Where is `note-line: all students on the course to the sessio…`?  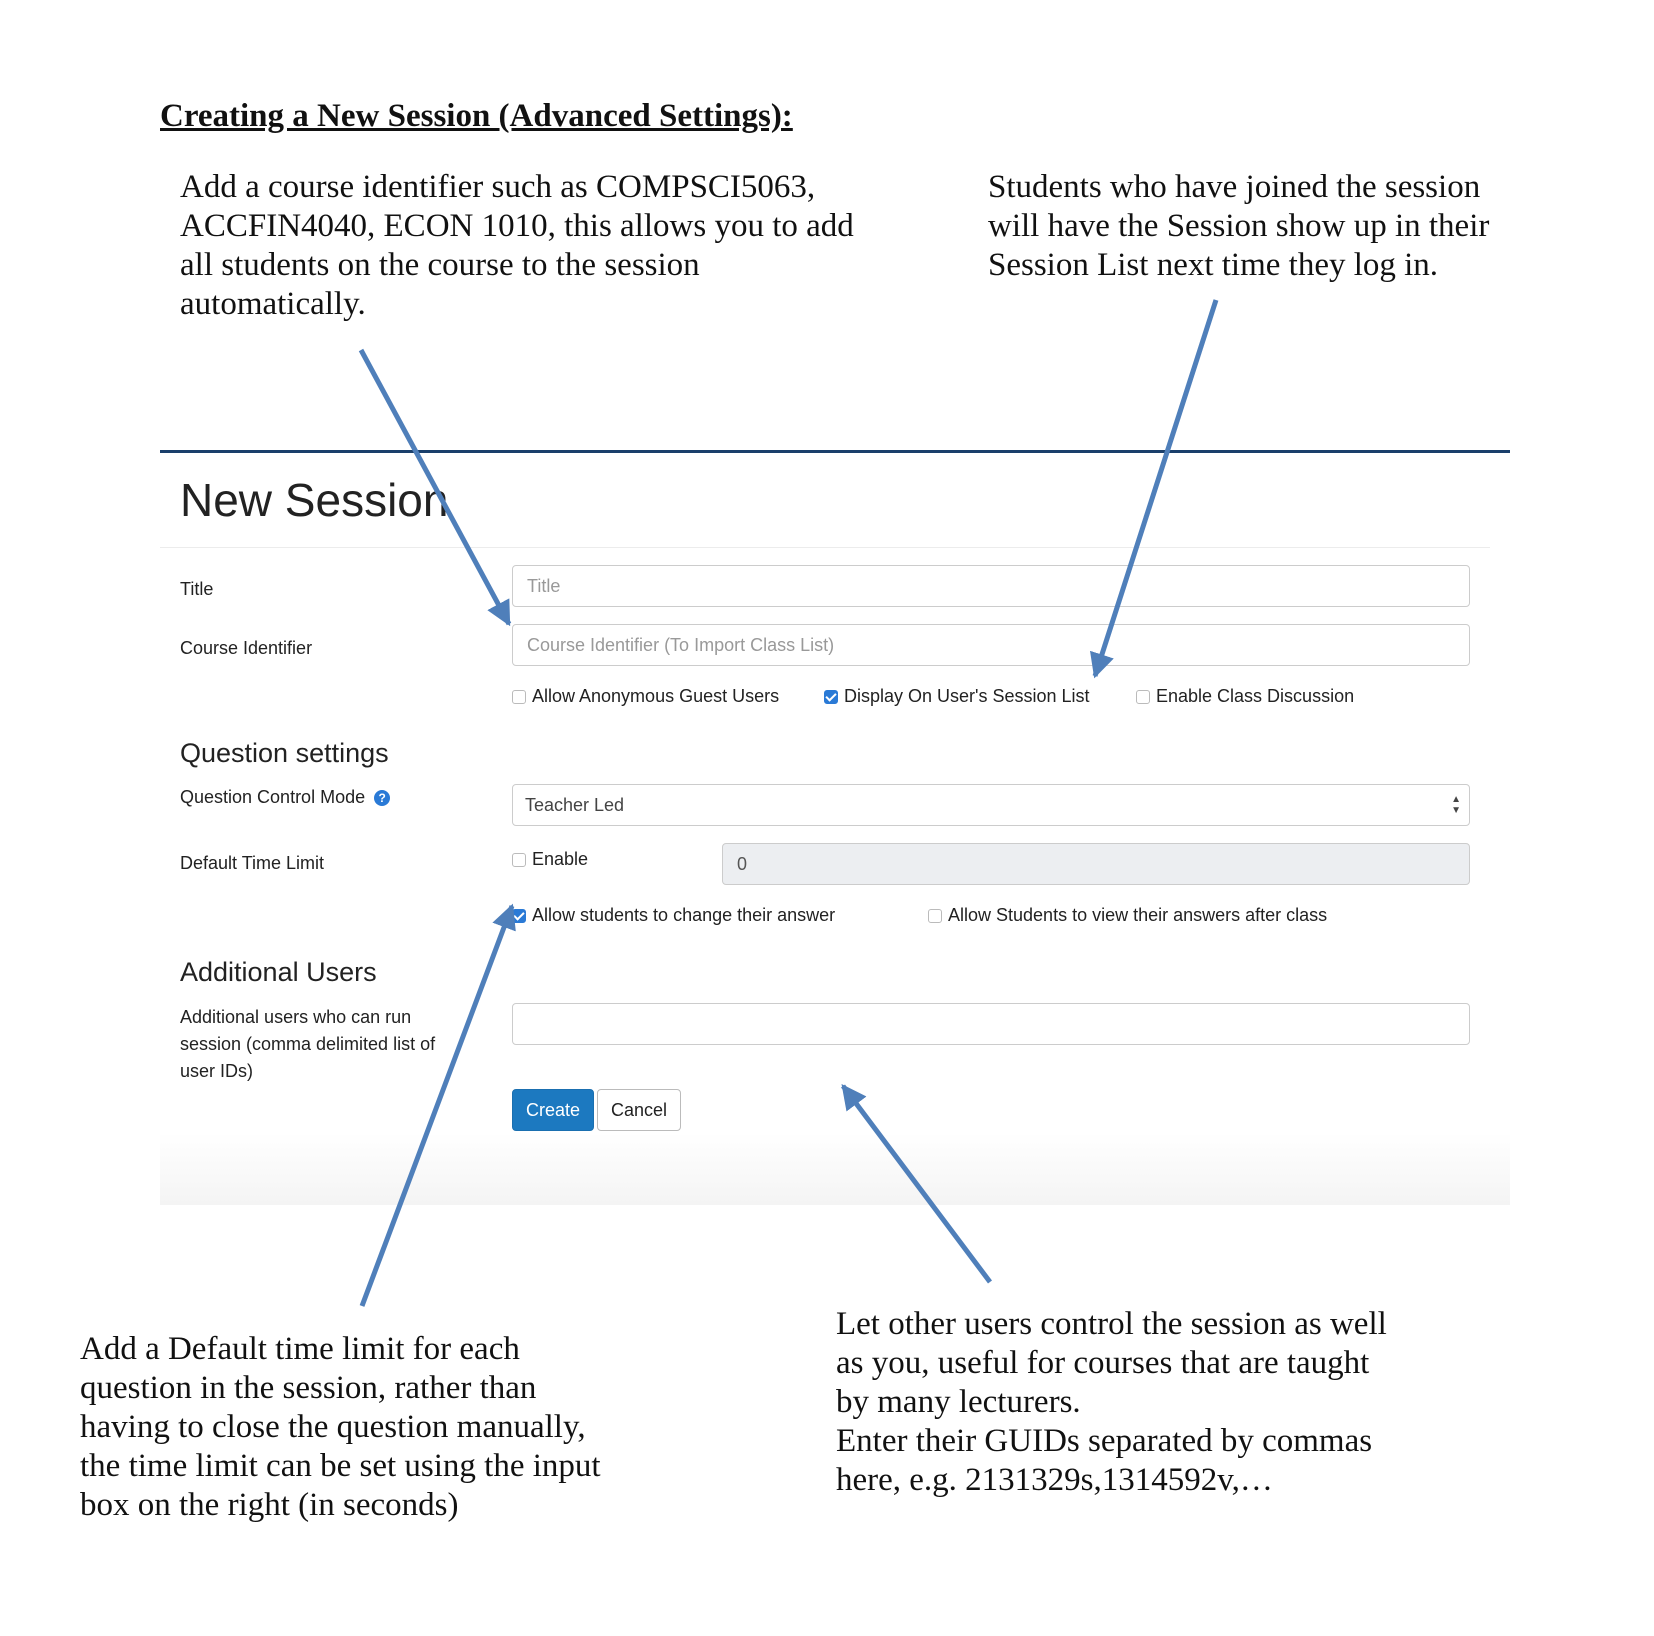
note-line: all students on the course to the sessio… is located at coordinates (440, 265).